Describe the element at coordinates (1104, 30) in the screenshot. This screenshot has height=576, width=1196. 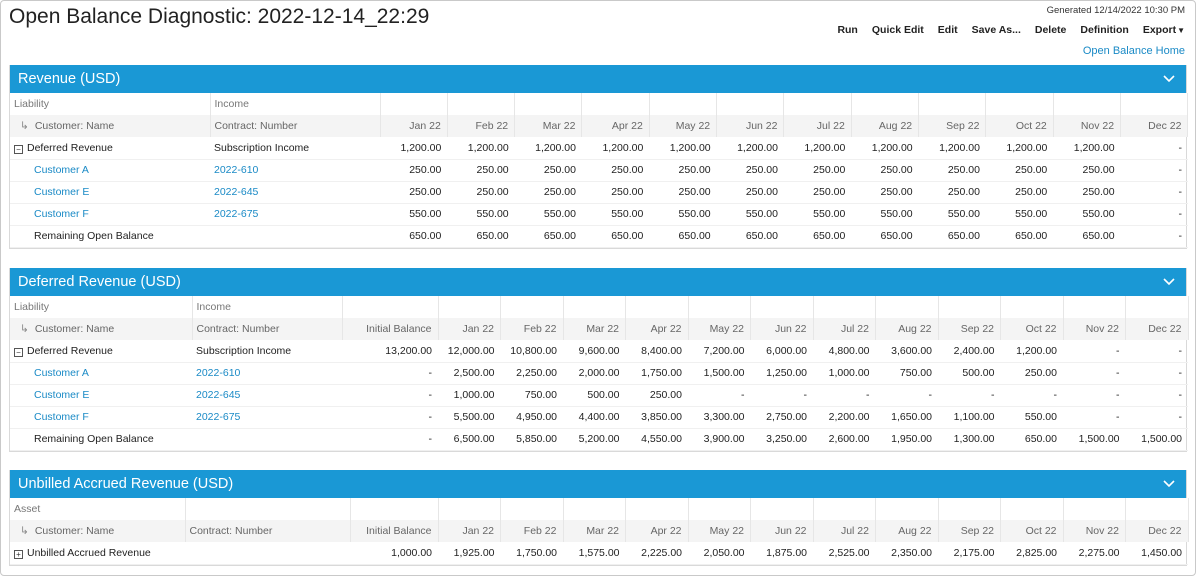
I see `definition-button: Definition` at that location.